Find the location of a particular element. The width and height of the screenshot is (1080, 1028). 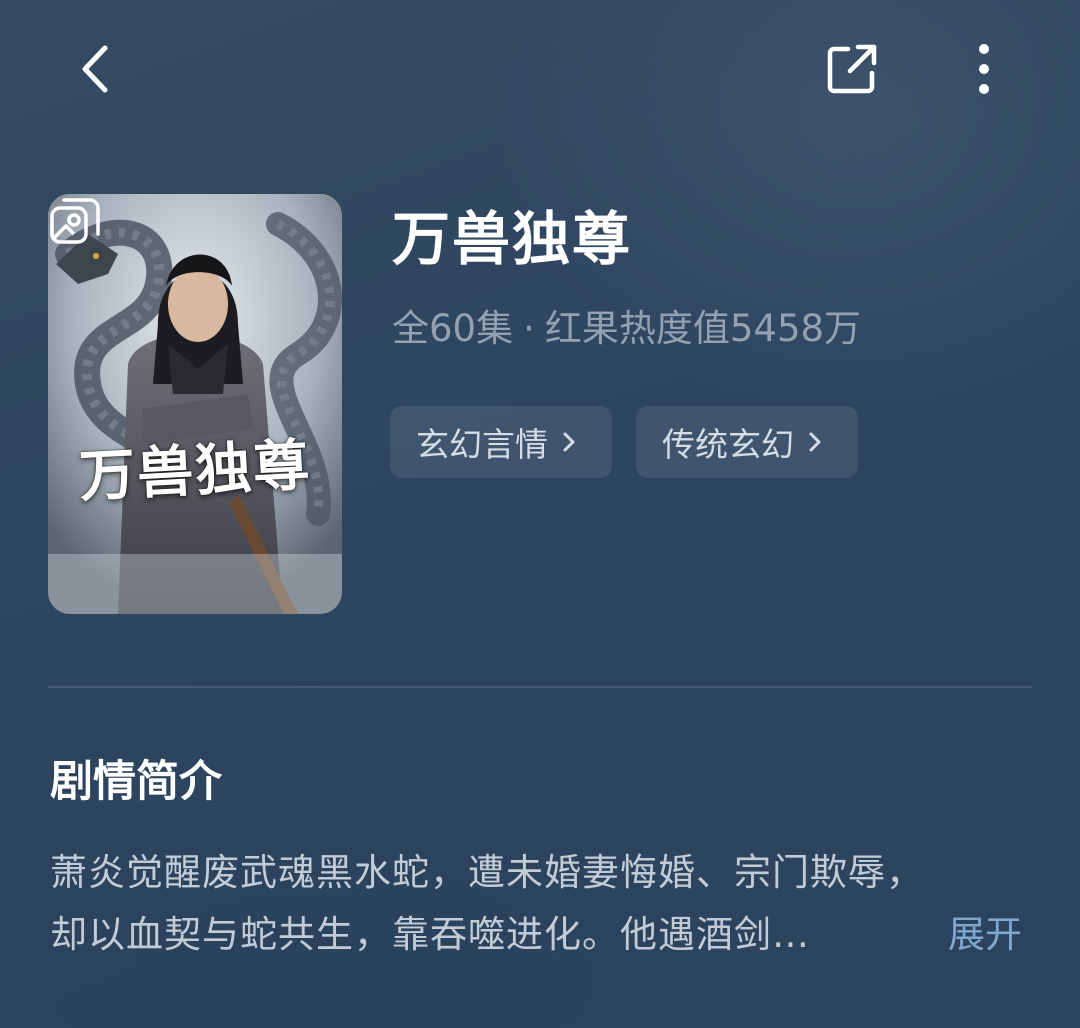

tag-xuanhuan-romance: 玄幻言情 is located at coordinates (501, 442).